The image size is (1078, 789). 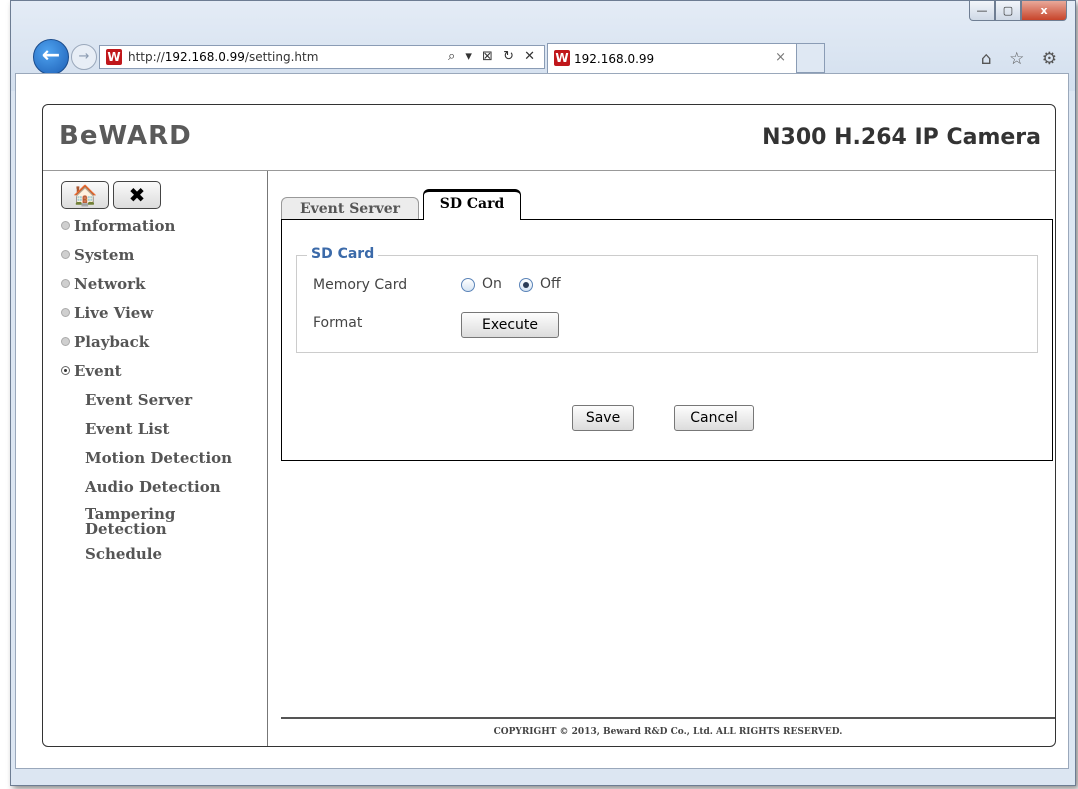 What do you see at coordinates (780, 57) in the screenshot?
I see `close-tab-icon: ×` at bounding box center [780, 57].